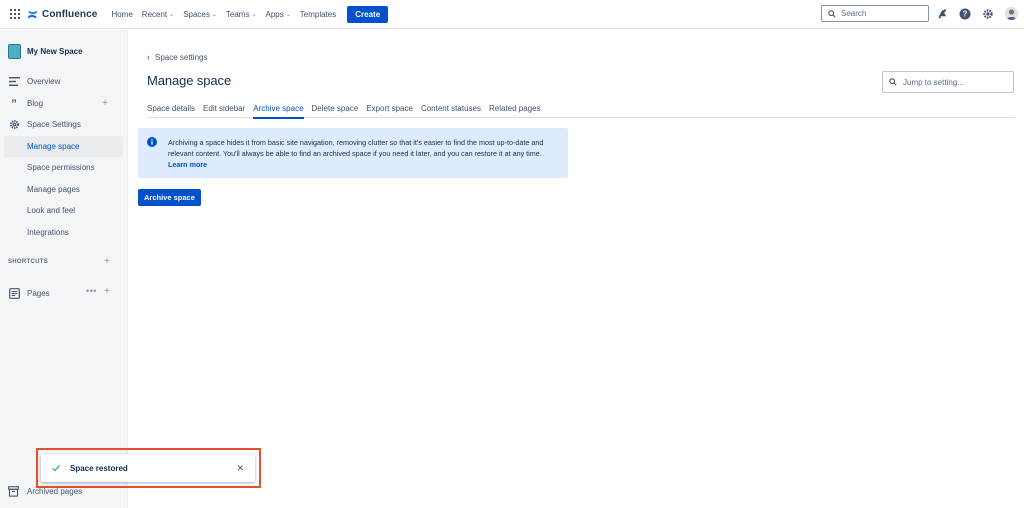 The width and height of the screenshot is (1024, 508). Describe the element at coordinates (451, 111) in the screenshot. I see `tab-content-statuses: Content statuses` at that location.